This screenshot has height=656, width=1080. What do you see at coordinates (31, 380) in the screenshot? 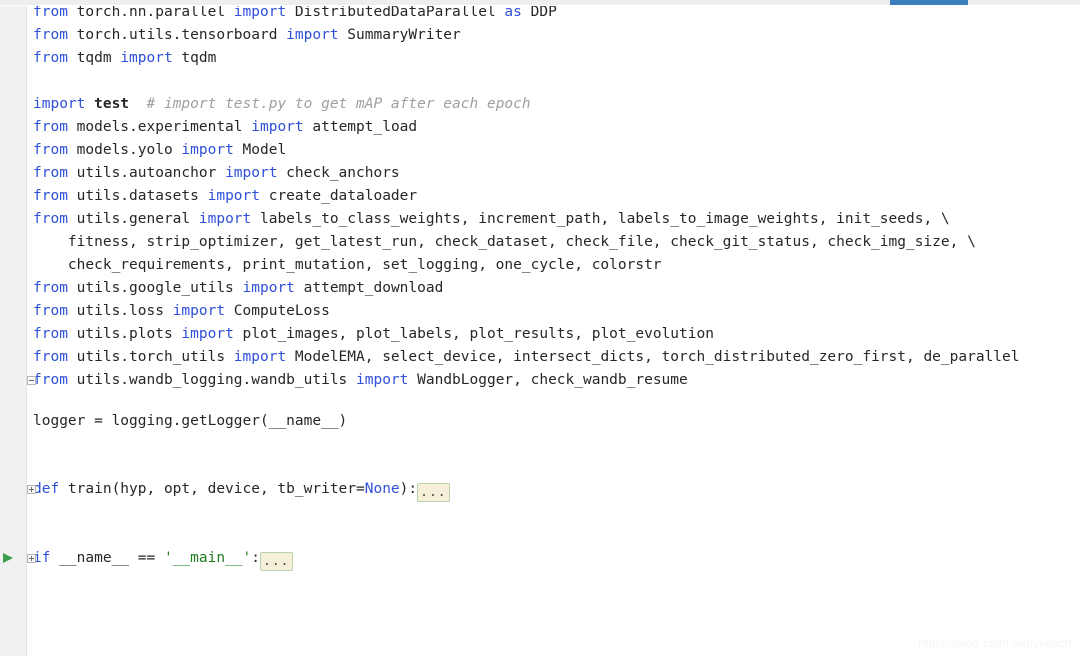
I see `fold-collapse-icon` at bounding box center [31, 380].